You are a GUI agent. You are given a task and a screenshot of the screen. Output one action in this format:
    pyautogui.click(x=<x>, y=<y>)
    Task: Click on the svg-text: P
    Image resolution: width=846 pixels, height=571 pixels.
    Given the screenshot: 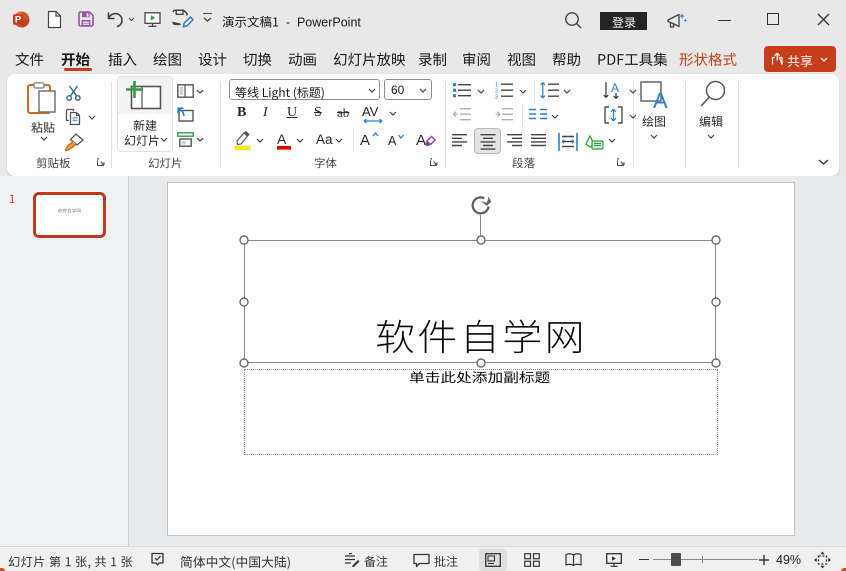 What is the action you would take?
    pyautogui.click(x=18, y=20)
    